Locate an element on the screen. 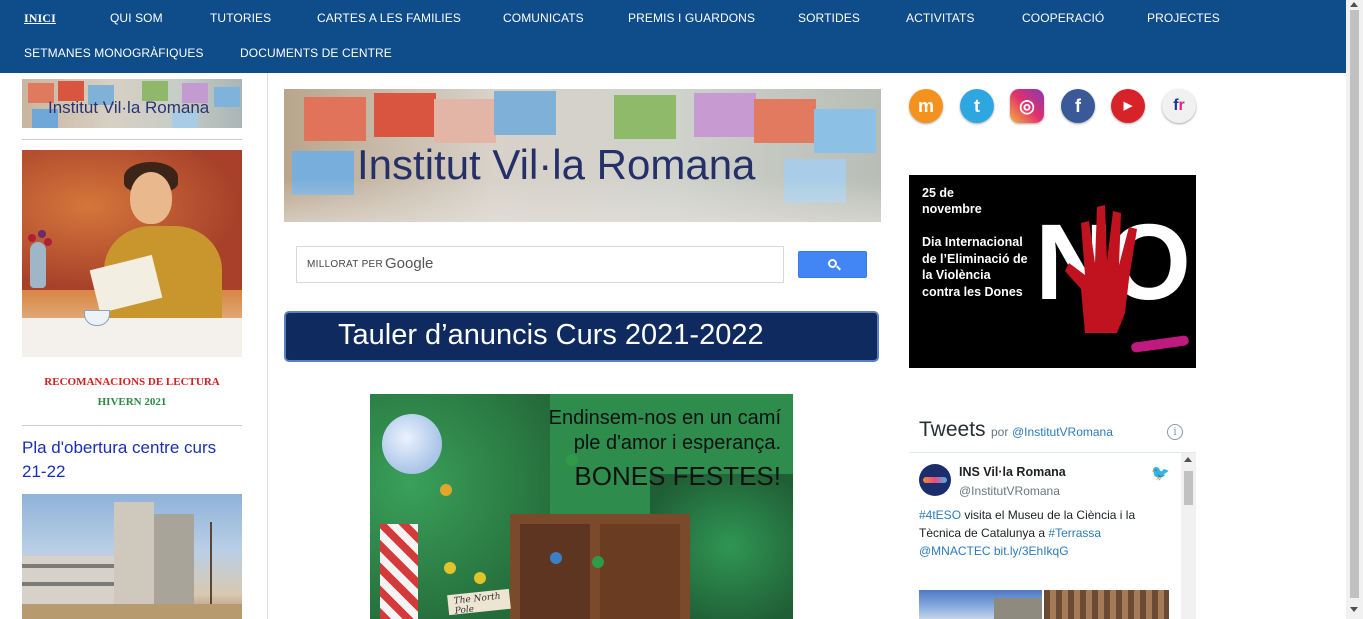 Image resolution: width=1363 pixels, height=619 pixels. tweets-scroll-thumb is located at coordinates (1188, 488).